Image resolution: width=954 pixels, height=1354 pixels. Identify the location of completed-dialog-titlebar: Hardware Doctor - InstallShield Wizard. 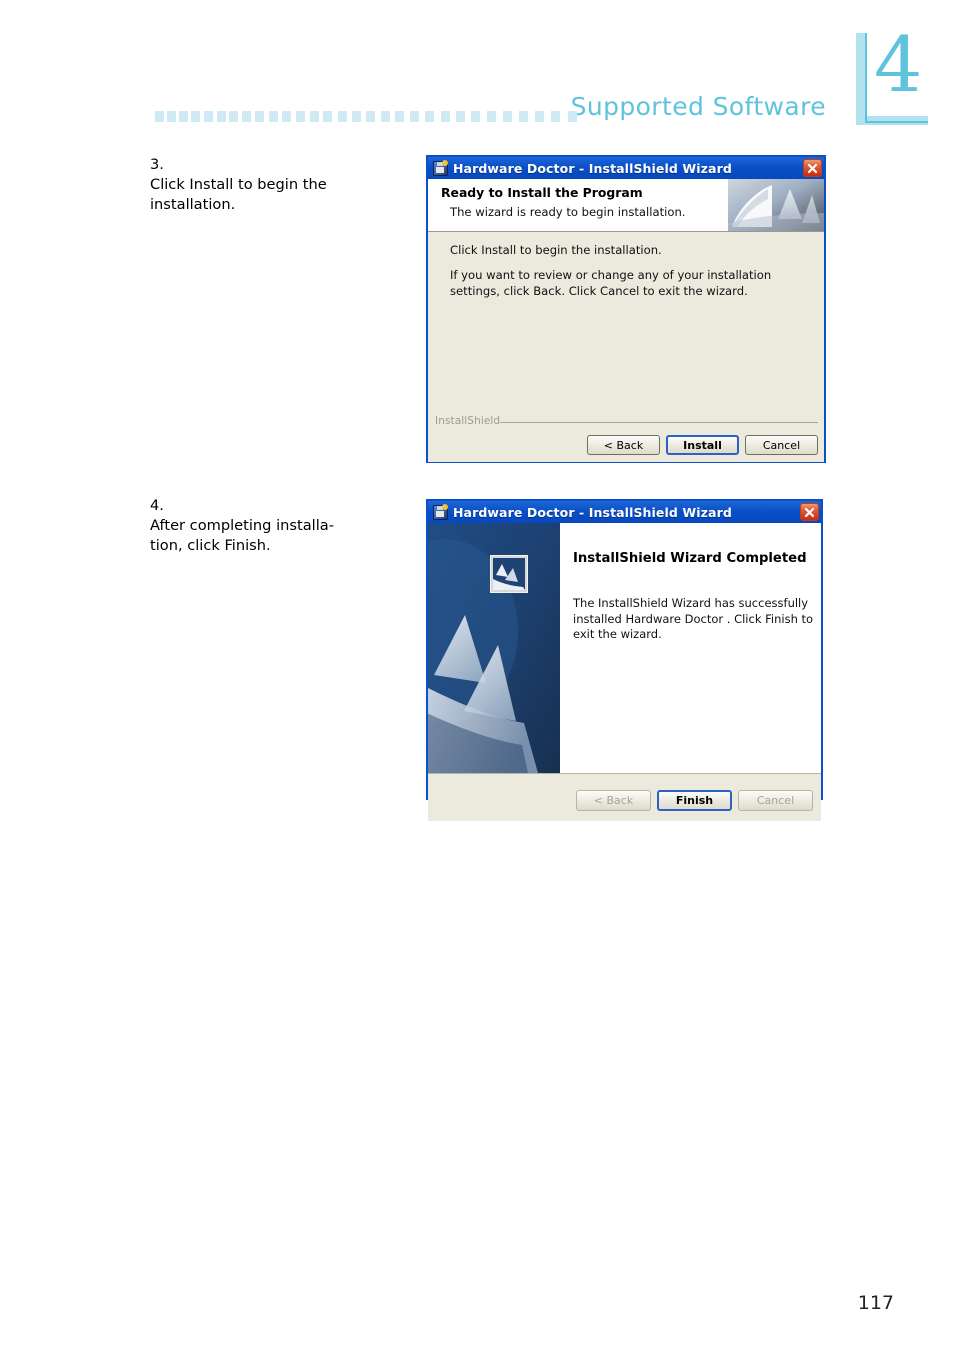
(624, 512).